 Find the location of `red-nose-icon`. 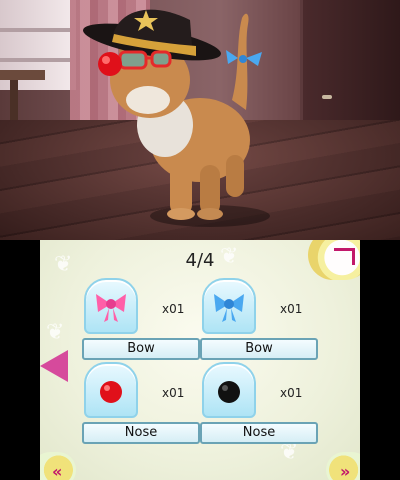

red-nose-icon is located at coordinates (111, 392).